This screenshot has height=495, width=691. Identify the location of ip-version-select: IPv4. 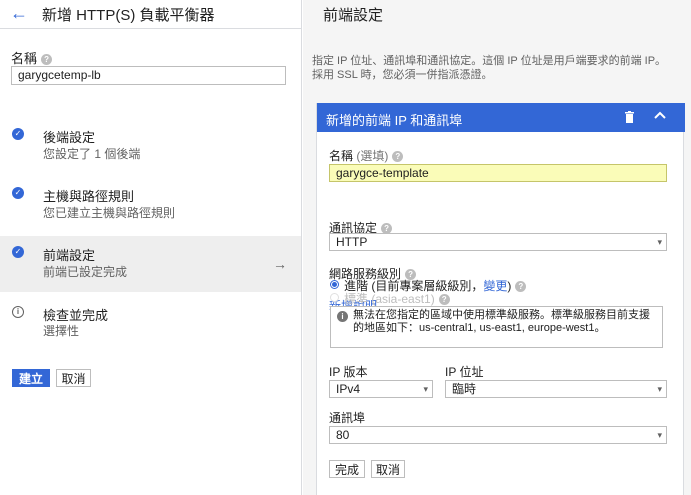
(381, 389).